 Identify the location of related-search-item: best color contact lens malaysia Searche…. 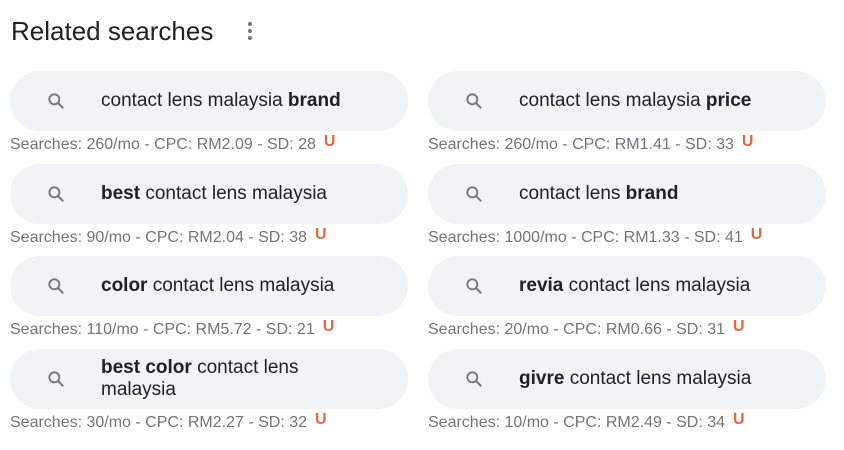
(209, 395).